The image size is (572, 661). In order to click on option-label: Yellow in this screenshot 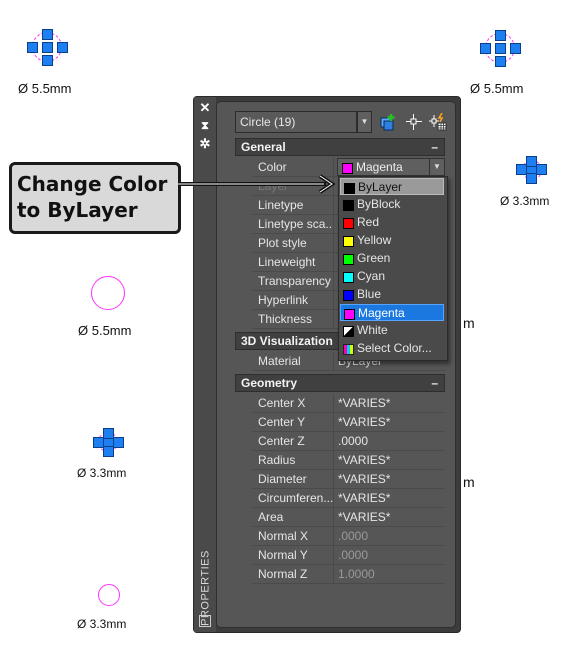, I will do `click(374, 240)`.